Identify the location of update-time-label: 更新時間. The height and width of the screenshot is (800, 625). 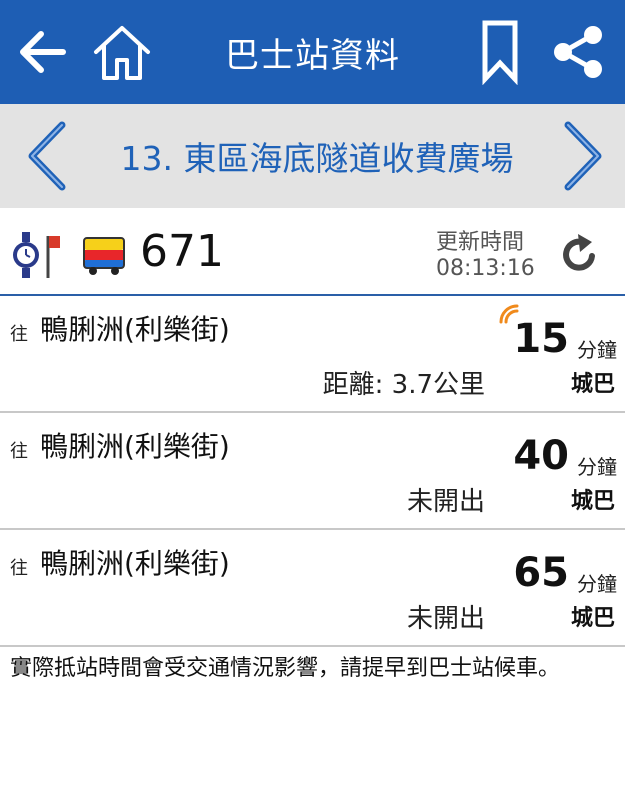
(480, 242).